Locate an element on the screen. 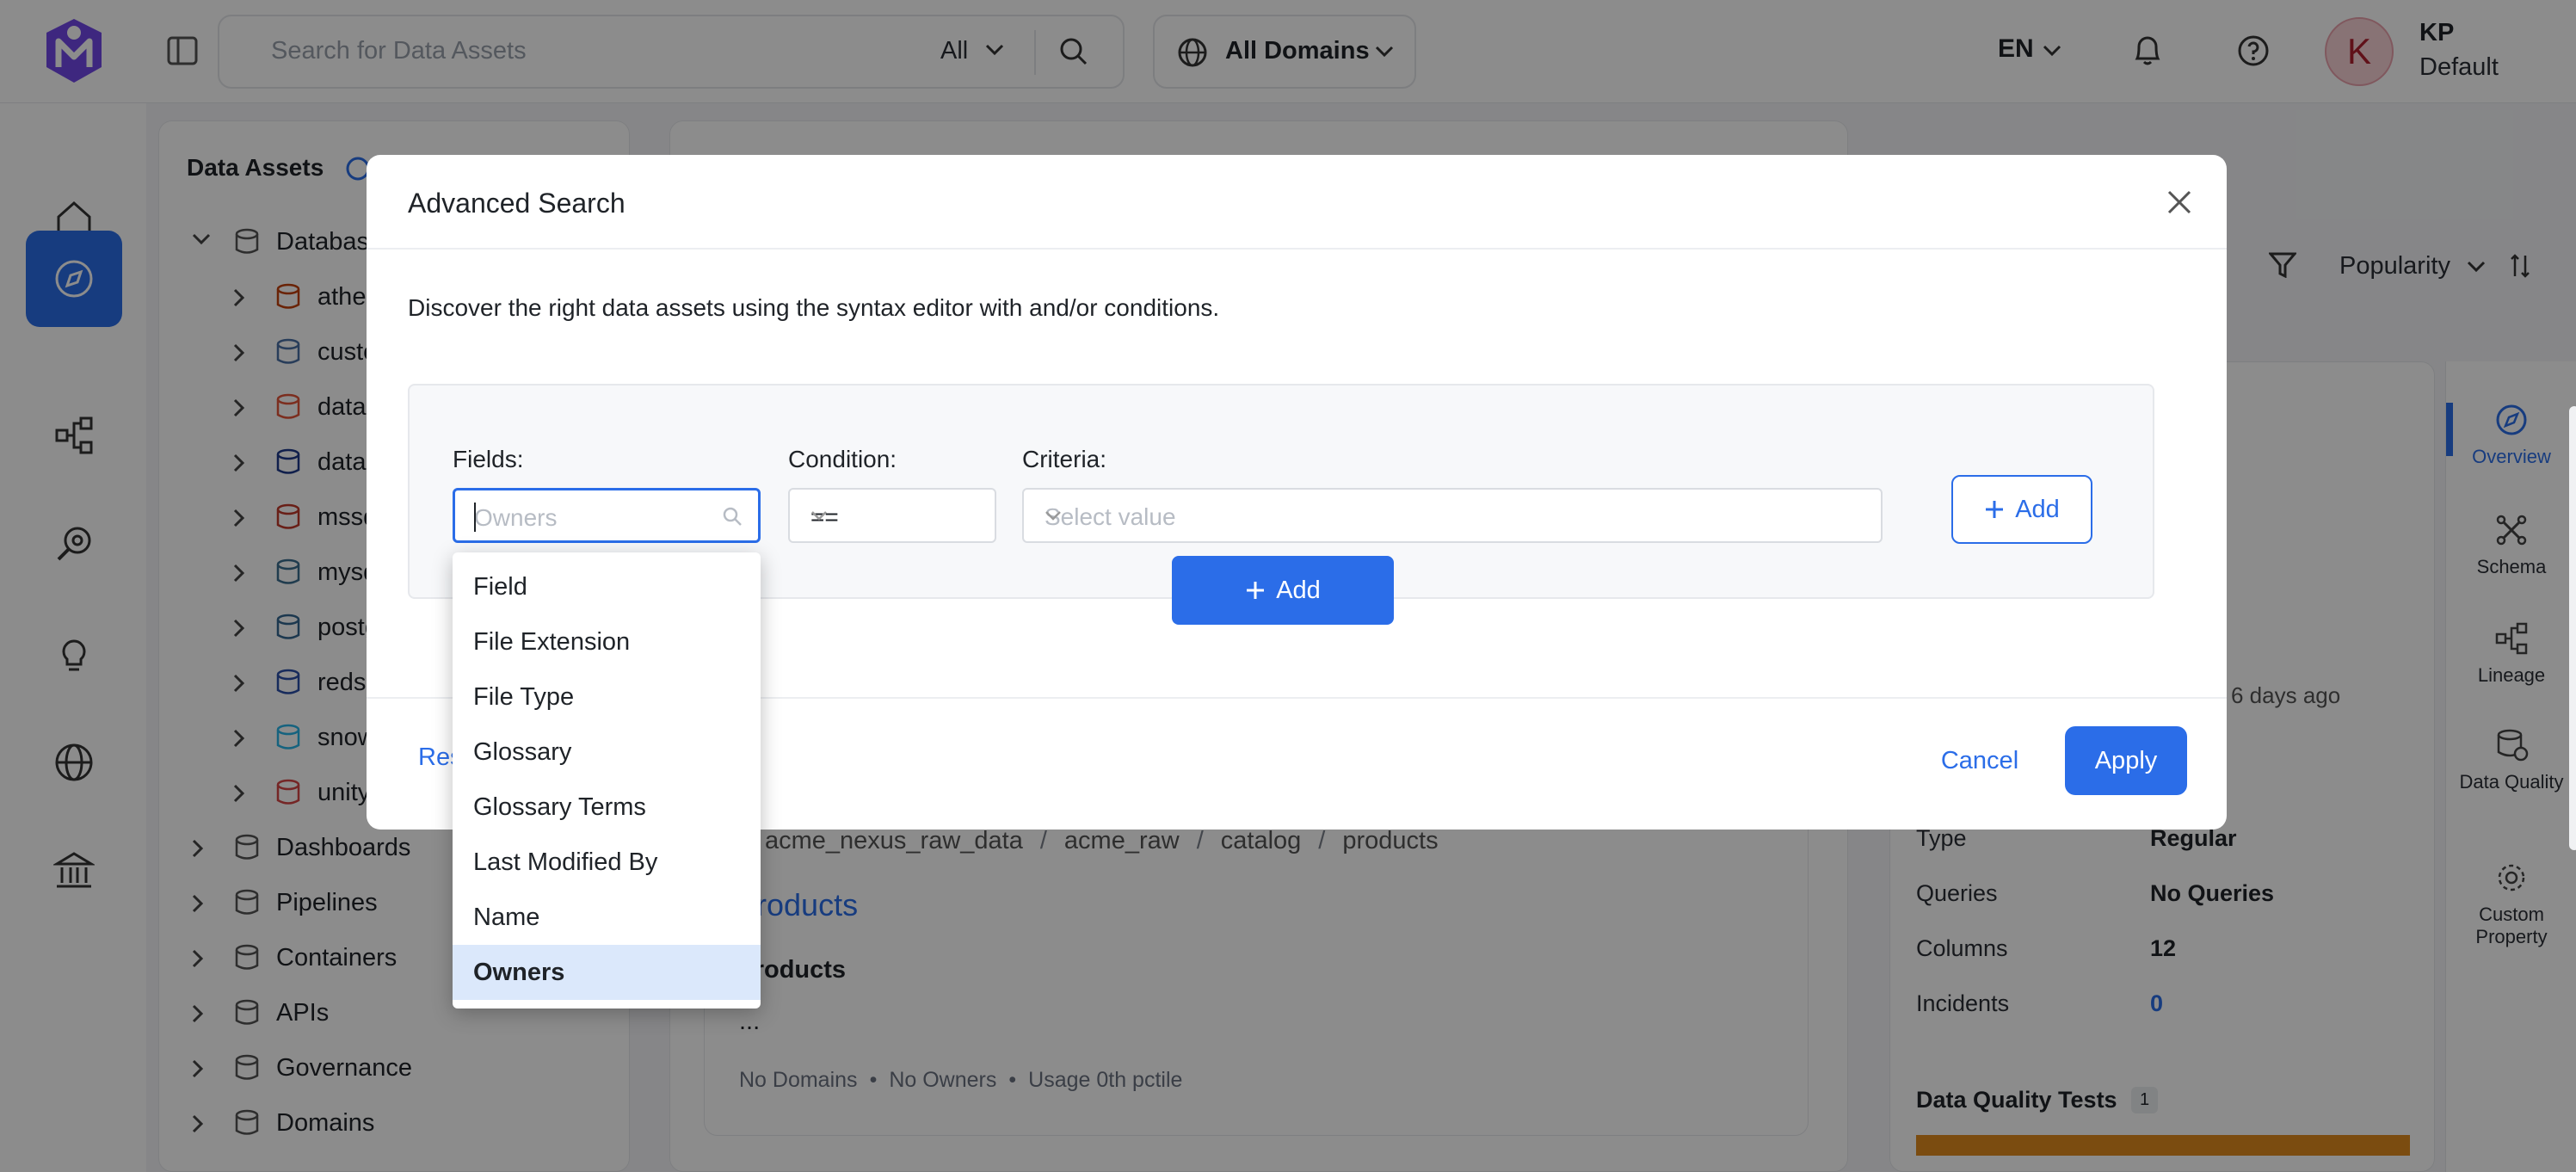  cancel-label: Cancel is located at coordinates (1979, 760).